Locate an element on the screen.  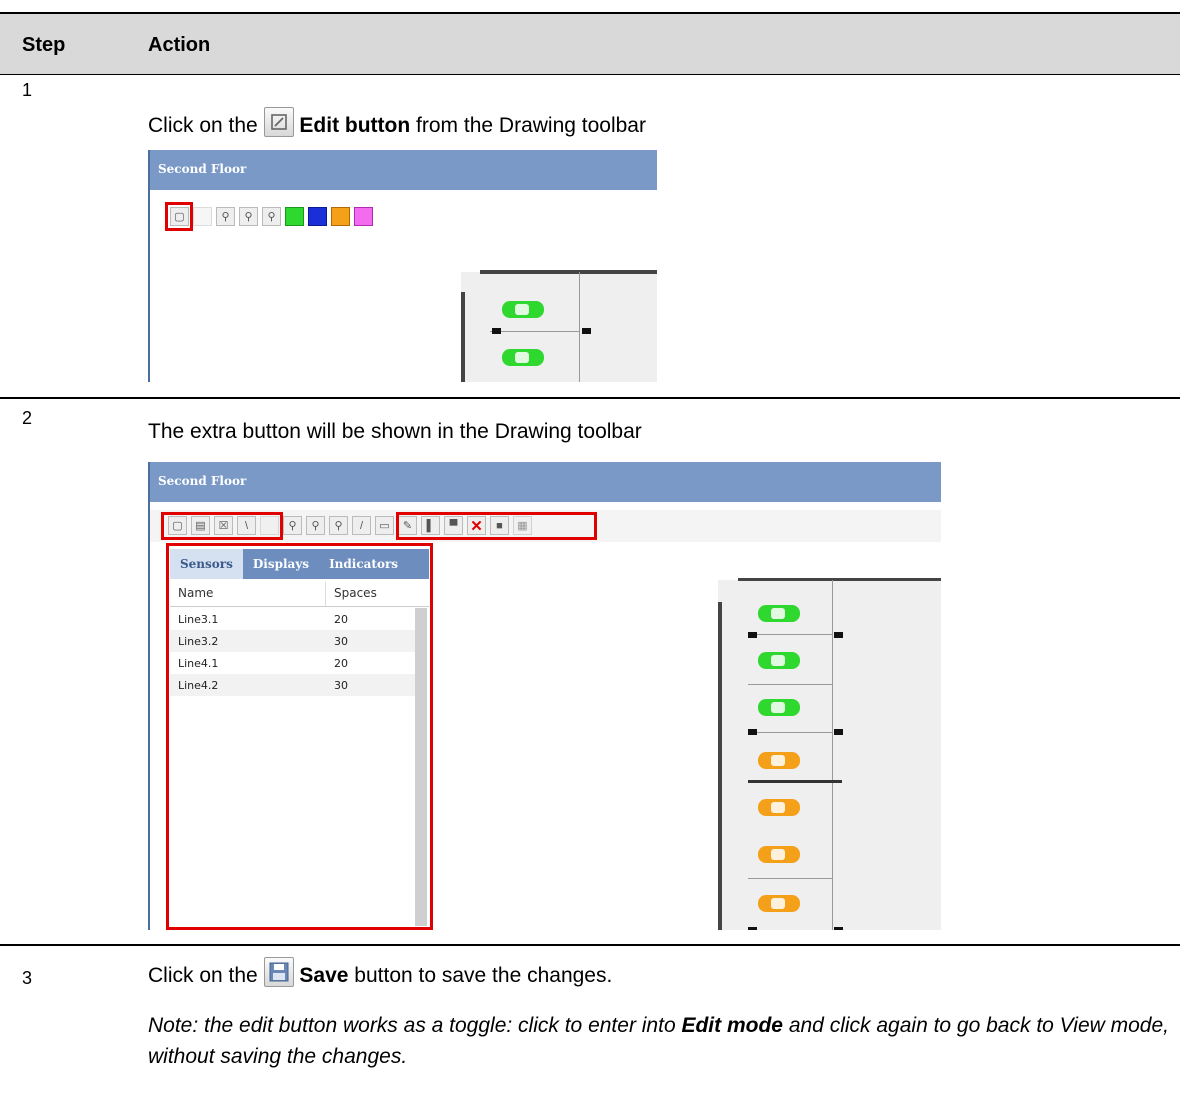
sensors-highlight is located at coordinates (299, 736).